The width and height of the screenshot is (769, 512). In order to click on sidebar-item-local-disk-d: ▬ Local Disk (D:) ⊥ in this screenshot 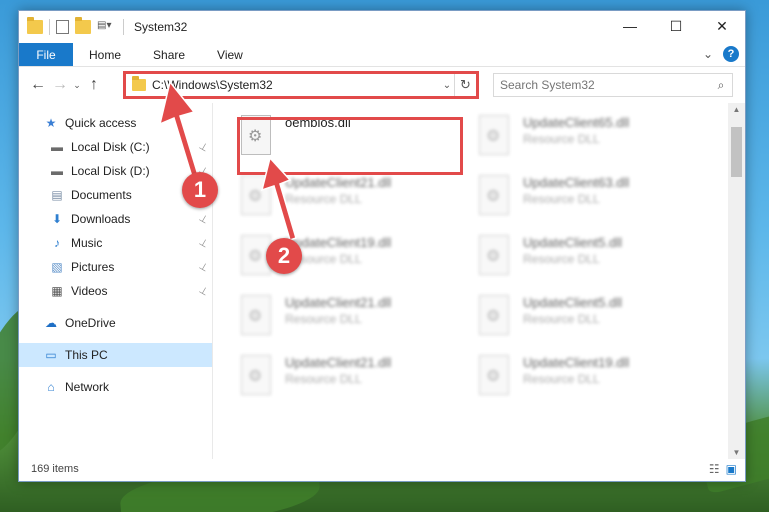, I will do `click(115, 171)`.